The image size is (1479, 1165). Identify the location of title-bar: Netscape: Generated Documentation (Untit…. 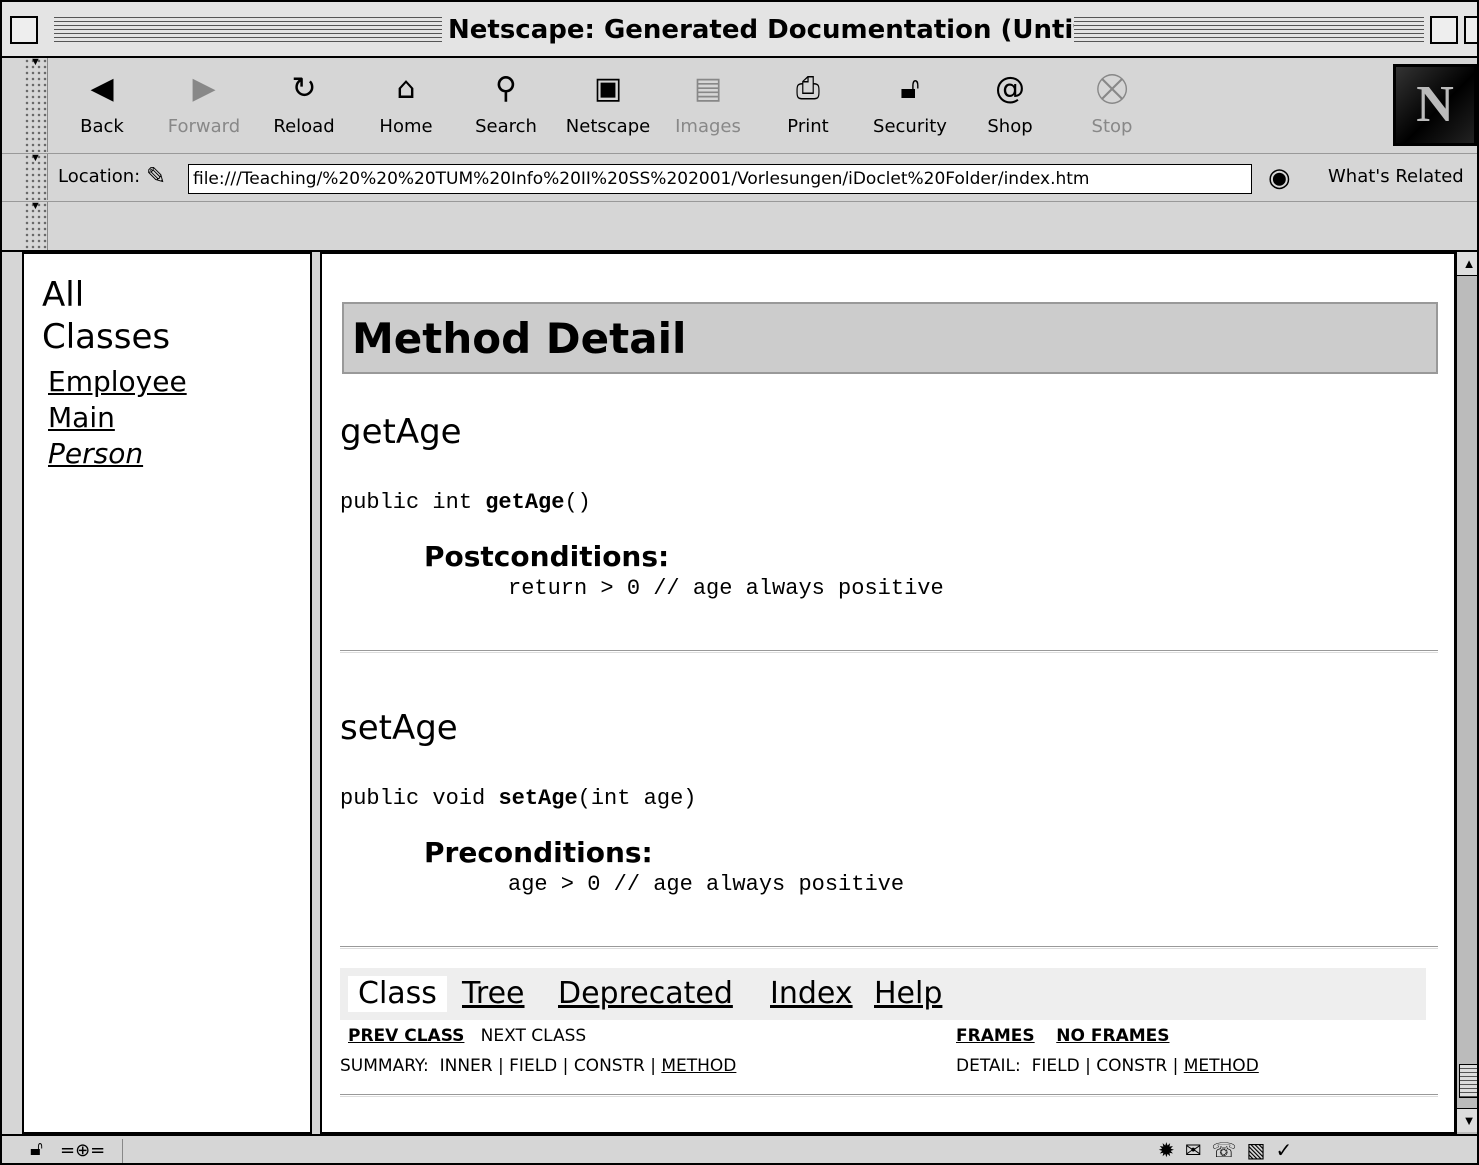
(739, 30).